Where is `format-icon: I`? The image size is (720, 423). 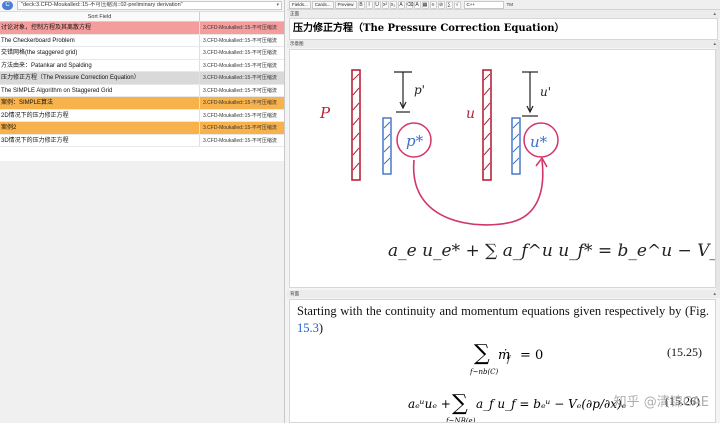 format-icon: I is located at coordinates (369, 4).